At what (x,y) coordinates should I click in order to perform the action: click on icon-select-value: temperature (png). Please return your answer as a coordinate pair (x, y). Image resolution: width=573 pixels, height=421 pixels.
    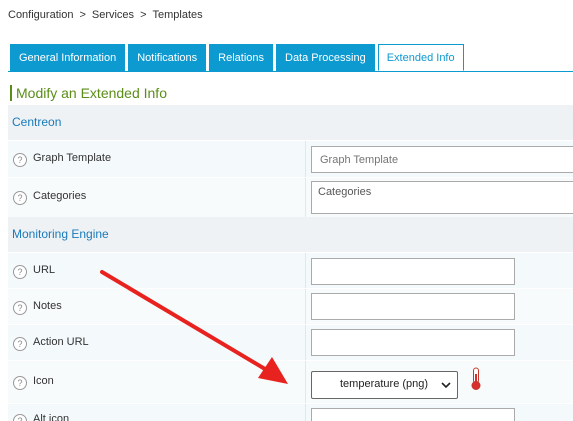
    Looking at the image, I should click on (384, 384).